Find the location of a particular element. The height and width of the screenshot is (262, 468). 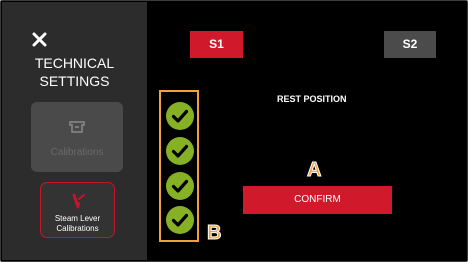

page-title-line2: SETTINGS is located at coordinates (74, 81).